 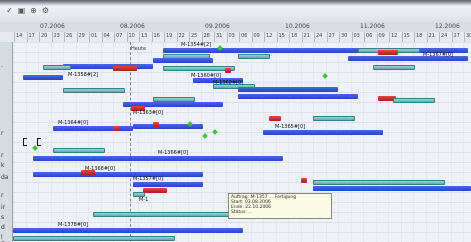 I want to click on task-label: M-1362#[0], so click(x=228, y=83).